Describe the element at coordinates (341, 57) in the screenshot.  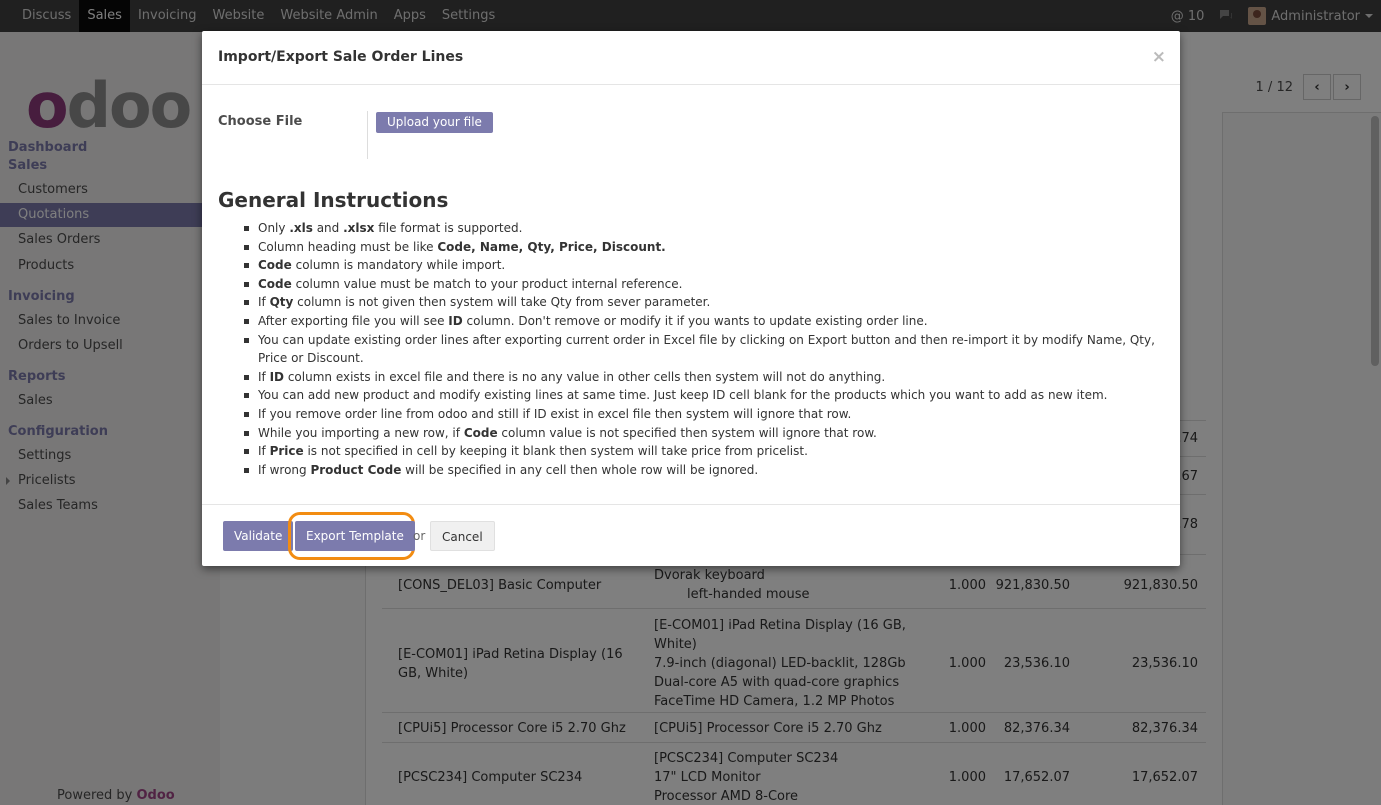
I see `dialog-title: Import/Export Sale Order Lines` at that location.